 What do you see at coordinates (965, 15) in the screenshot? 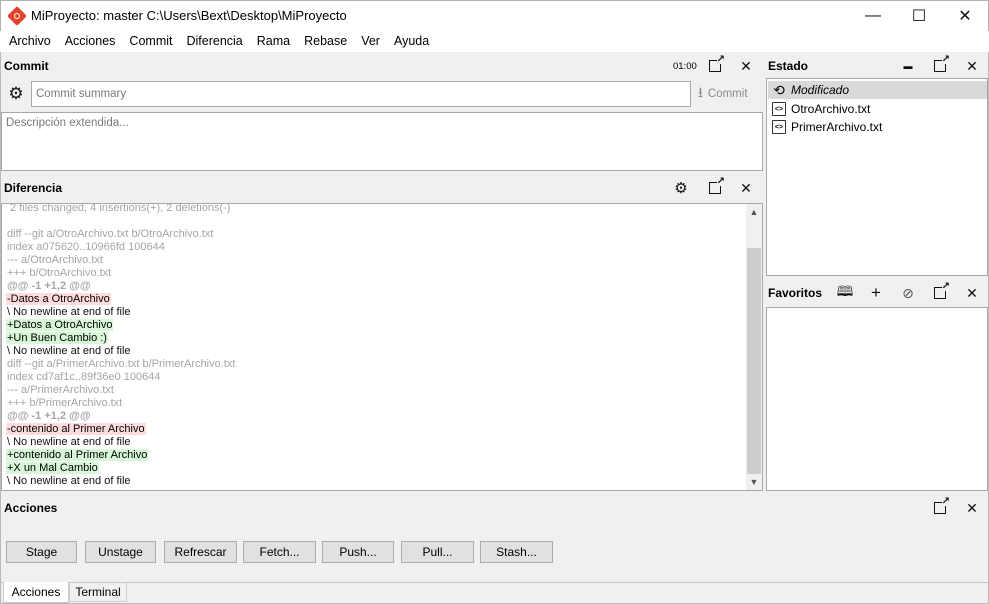
I see `window-close-button: ✕` at bounding box center [965, 15].